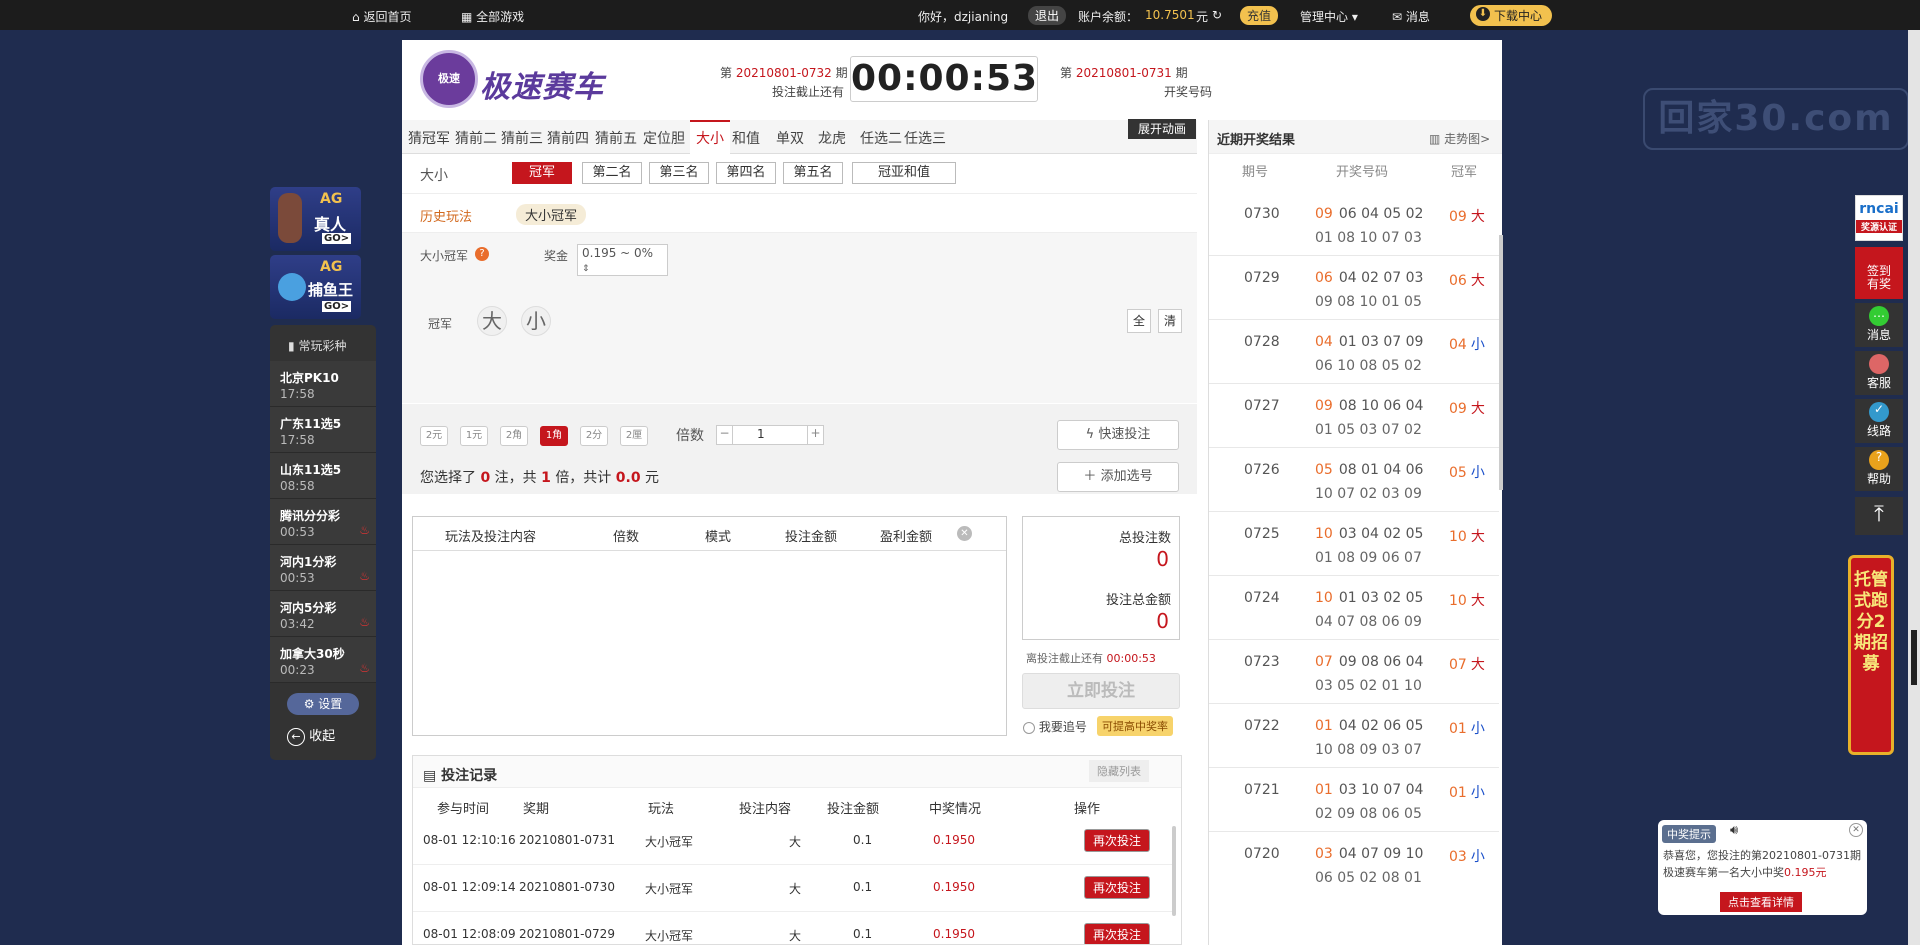 This screenshot has height=945, width=1920. I want to click on tab-6: 大小, so click(710, 137).